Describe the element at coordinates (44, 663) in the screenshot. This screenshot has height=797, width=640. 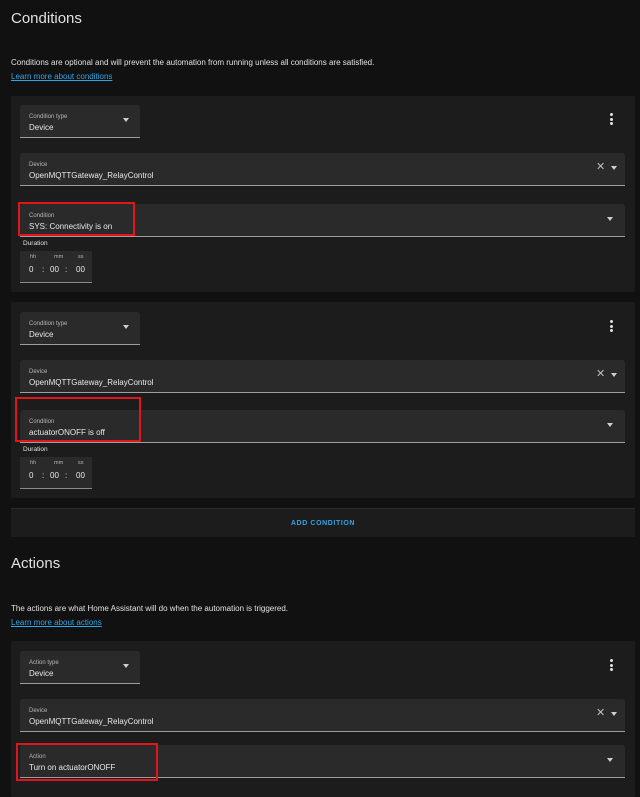
I see `action-type-label: Action type` at that location.